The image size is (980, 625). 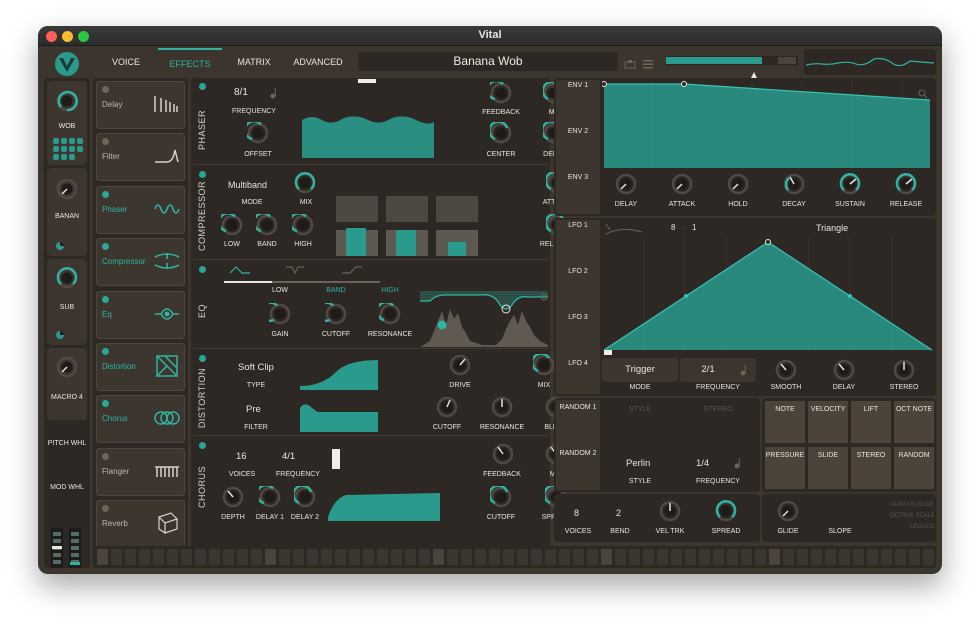 What do you see at coordinates (502, 407) in the screenshot?
I see `distortion-resonance-knob` at bounding box center [502, 407].